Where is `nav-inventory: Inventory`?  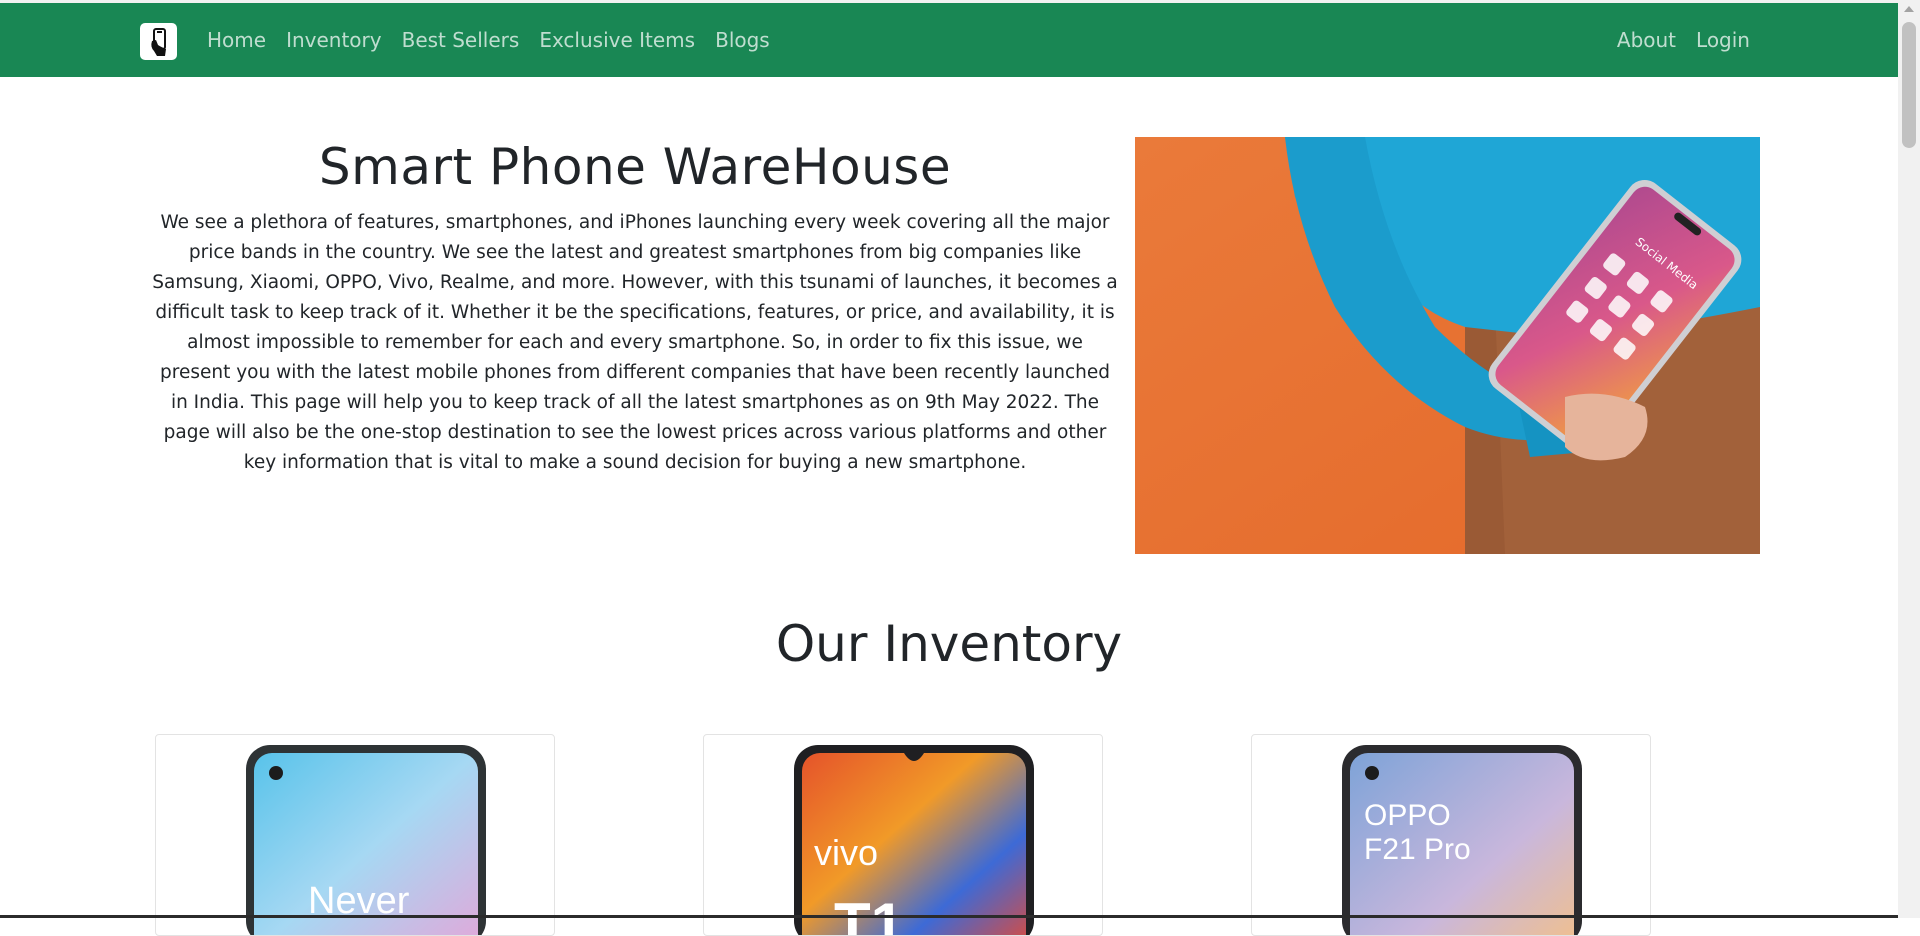 nav-inventory: Inventory is located at coordinates (334, 40).